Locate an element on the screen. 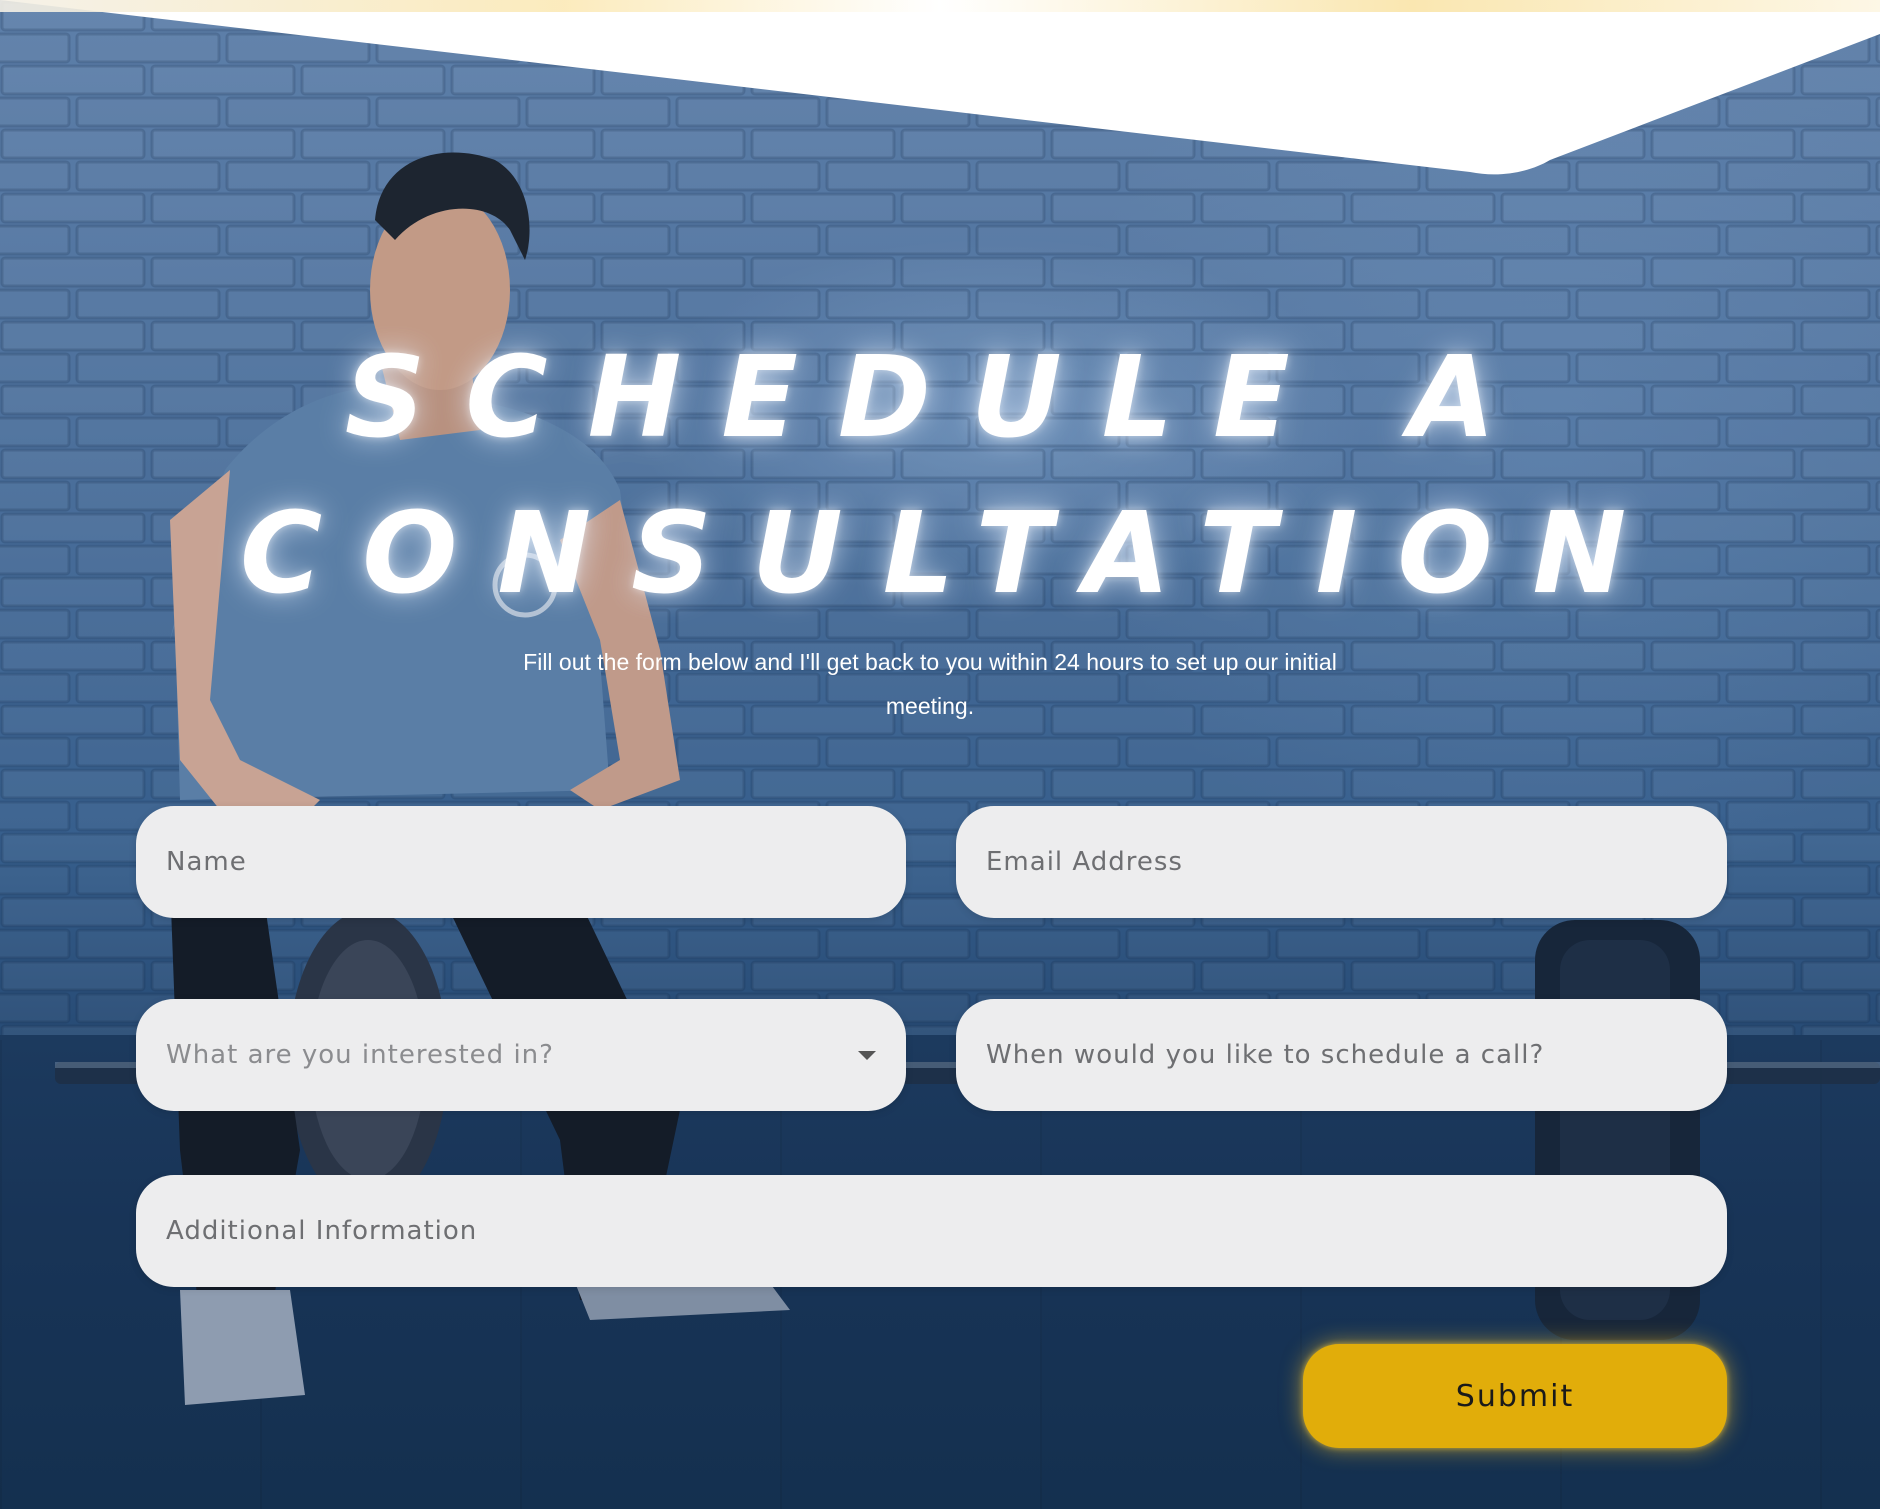 This screenshot has width=1880, height=1509. schedule-input is located at coordinates (1341, 1055).